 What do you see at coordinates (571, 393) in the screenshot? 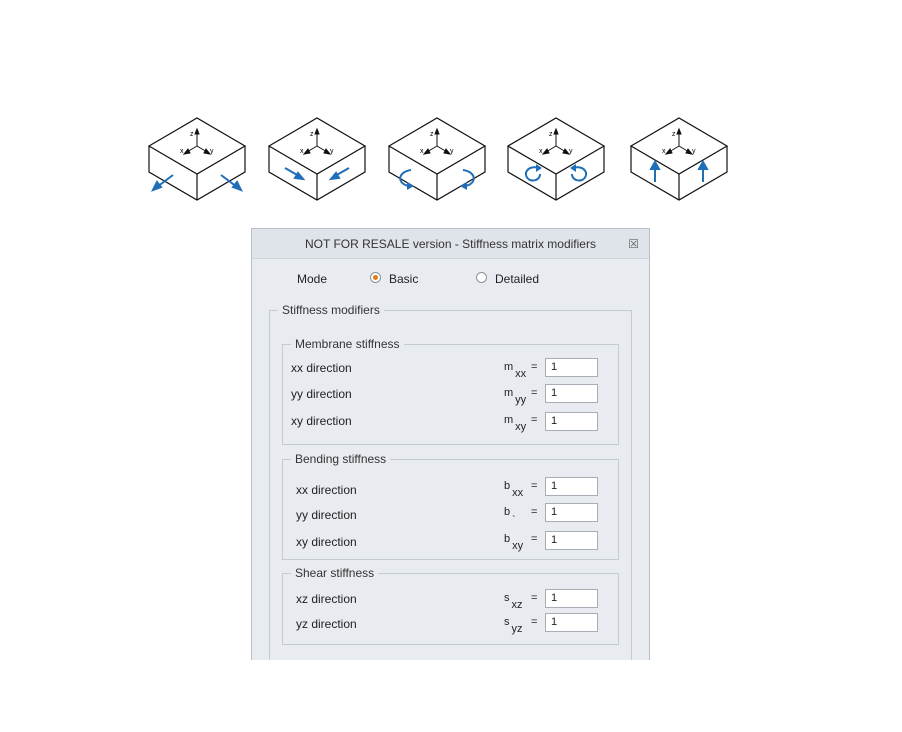
I see `myy-input: 1` at bounding box center [571, 393].